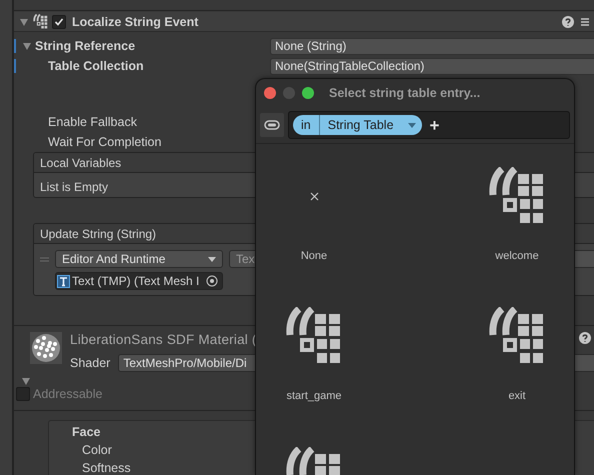 The width and height of the screenshot is (594, 475). What do you see at coordinates (308, 93) in the screenshot?
I see `zoom-button` at bounding box center [308, 93].